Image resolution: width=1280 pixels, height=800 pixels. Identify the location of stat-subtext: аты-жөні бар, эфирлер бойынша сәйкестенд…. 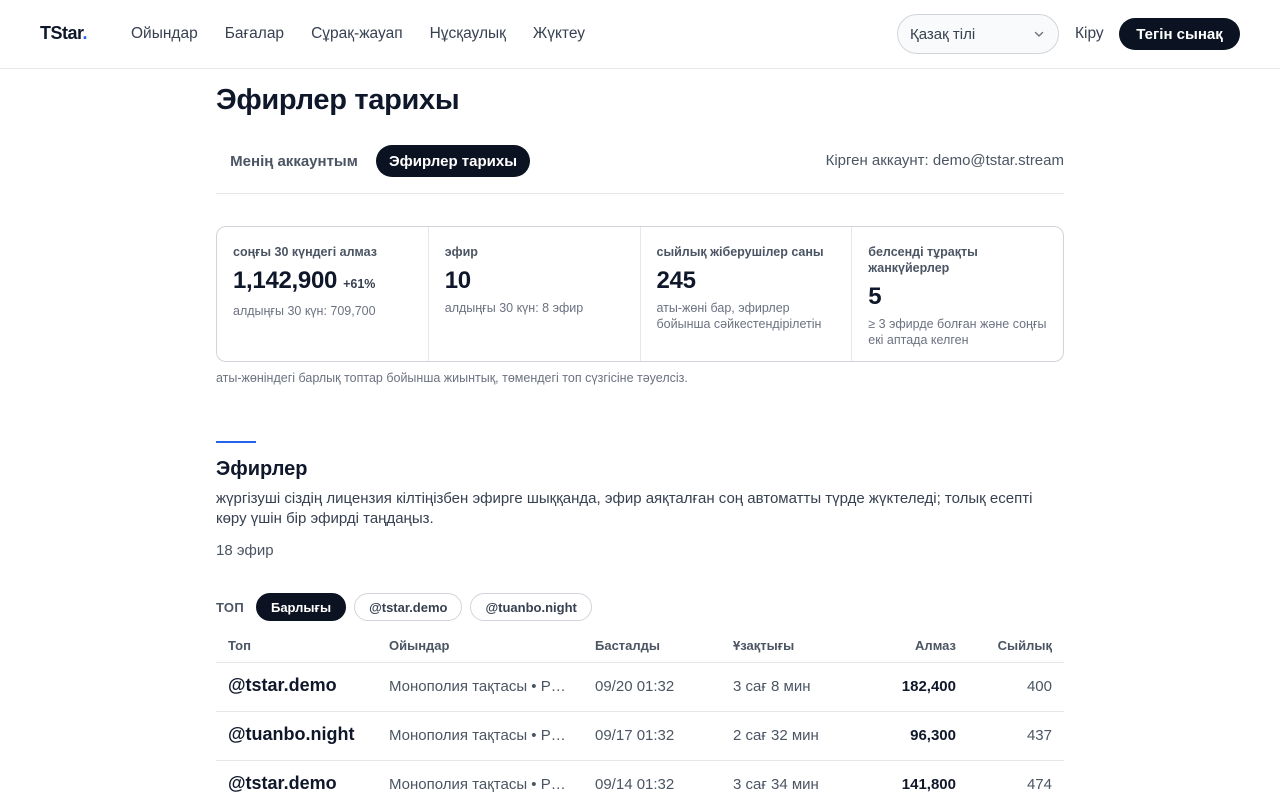
(739, 316).